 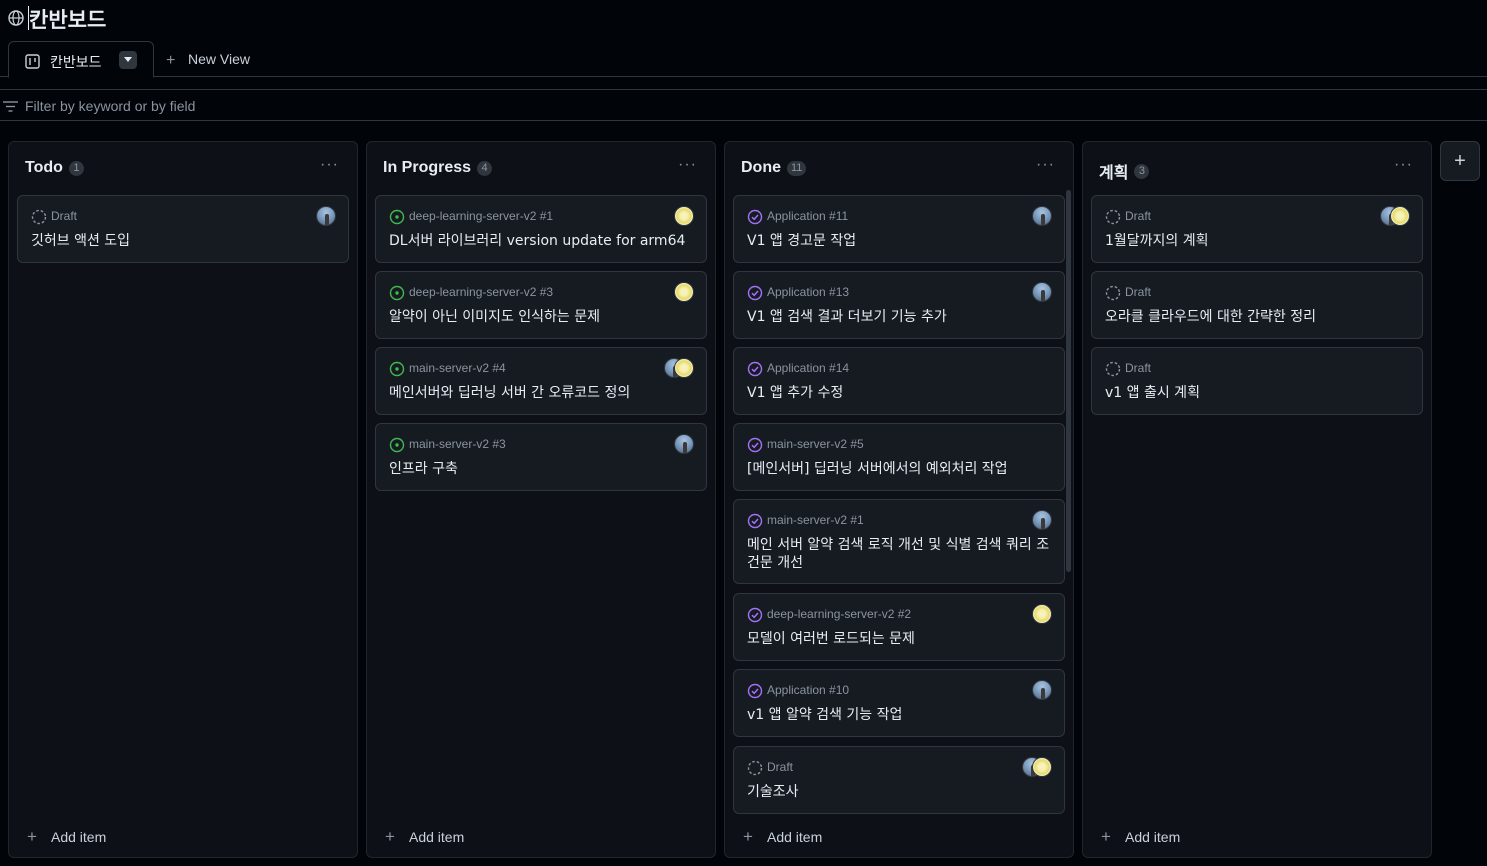 I want to click on card-title: 깃허브 액션 도입, so click(x=184, y=241).